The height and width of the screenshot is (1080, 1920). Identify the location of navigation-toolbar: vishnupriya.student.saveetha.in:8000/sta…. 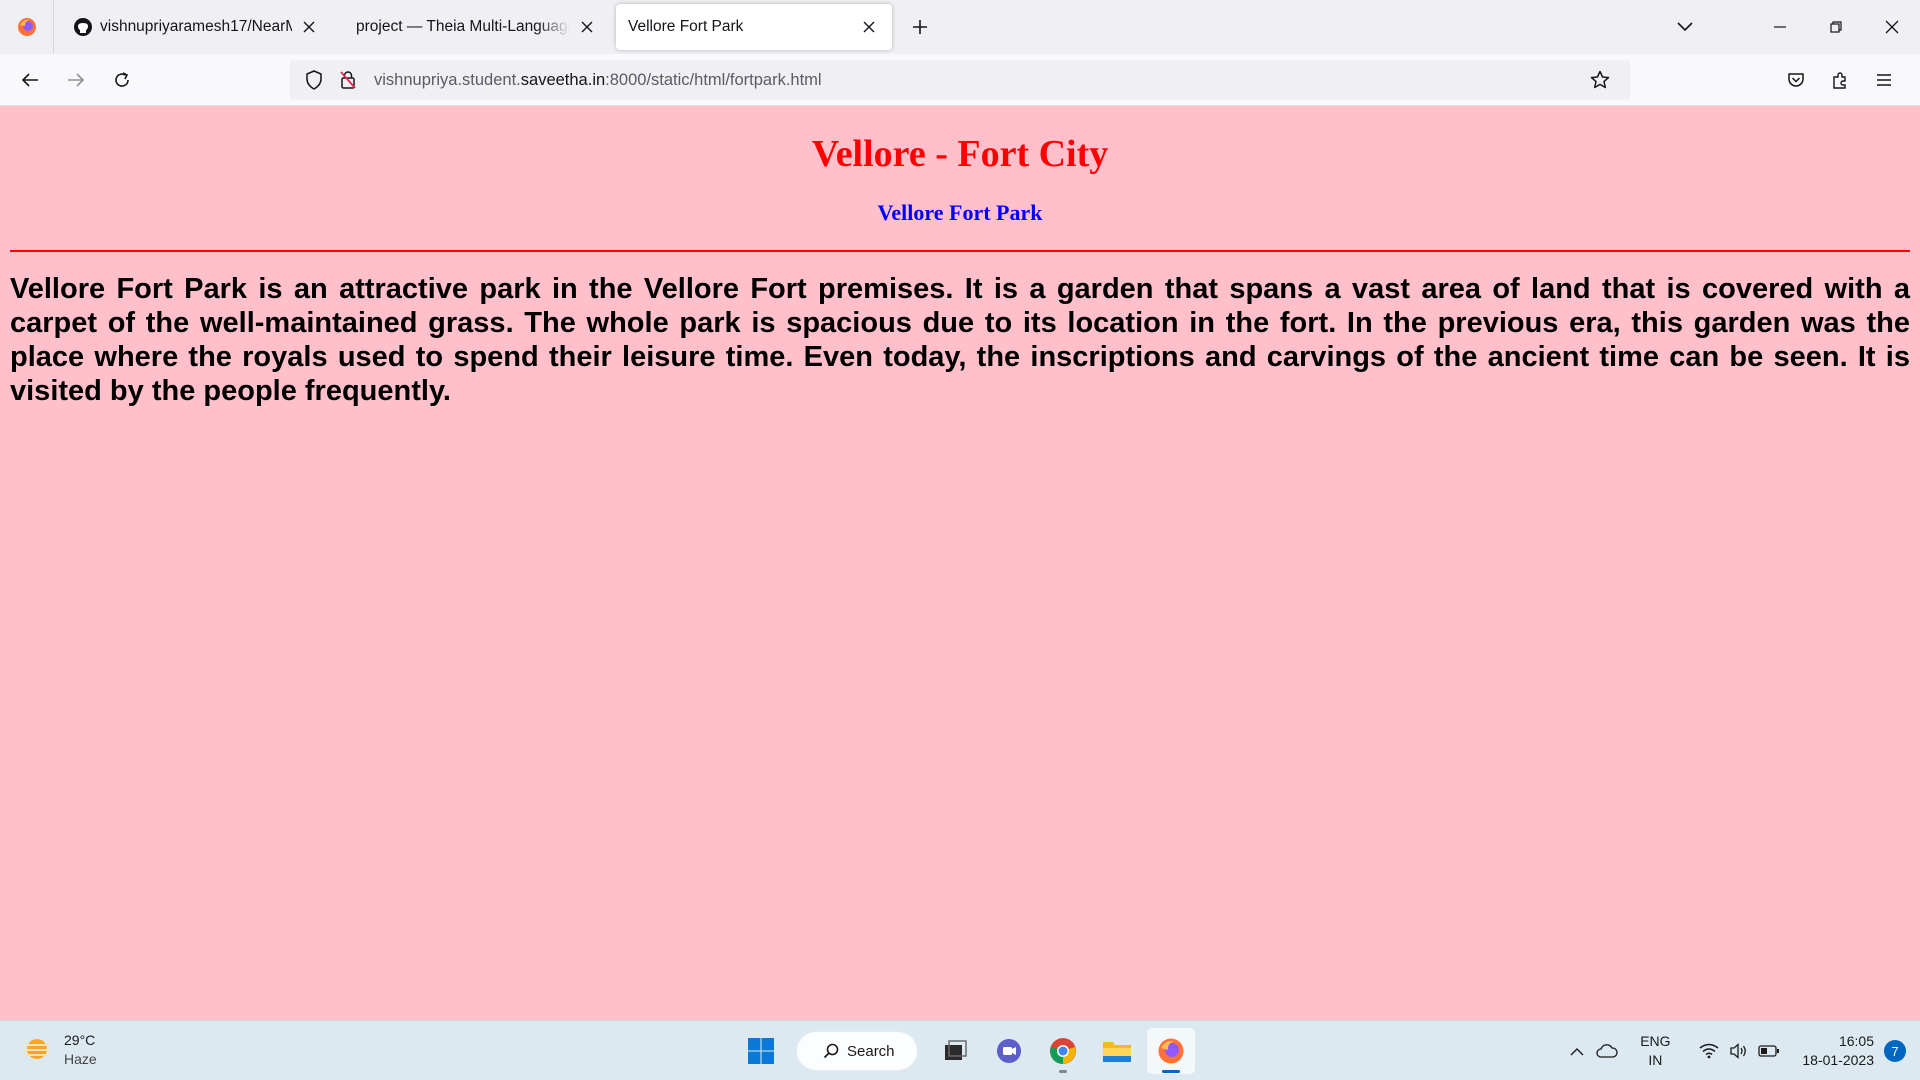
(960, 80).